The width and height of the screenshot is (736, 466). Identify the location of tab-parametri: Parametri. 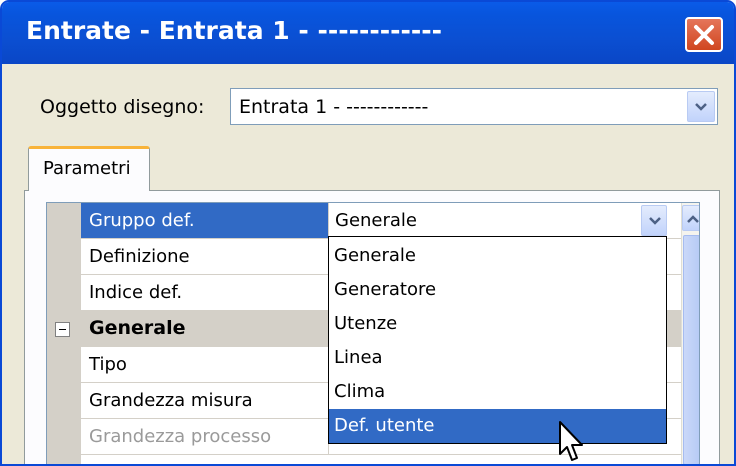
(89, 168).